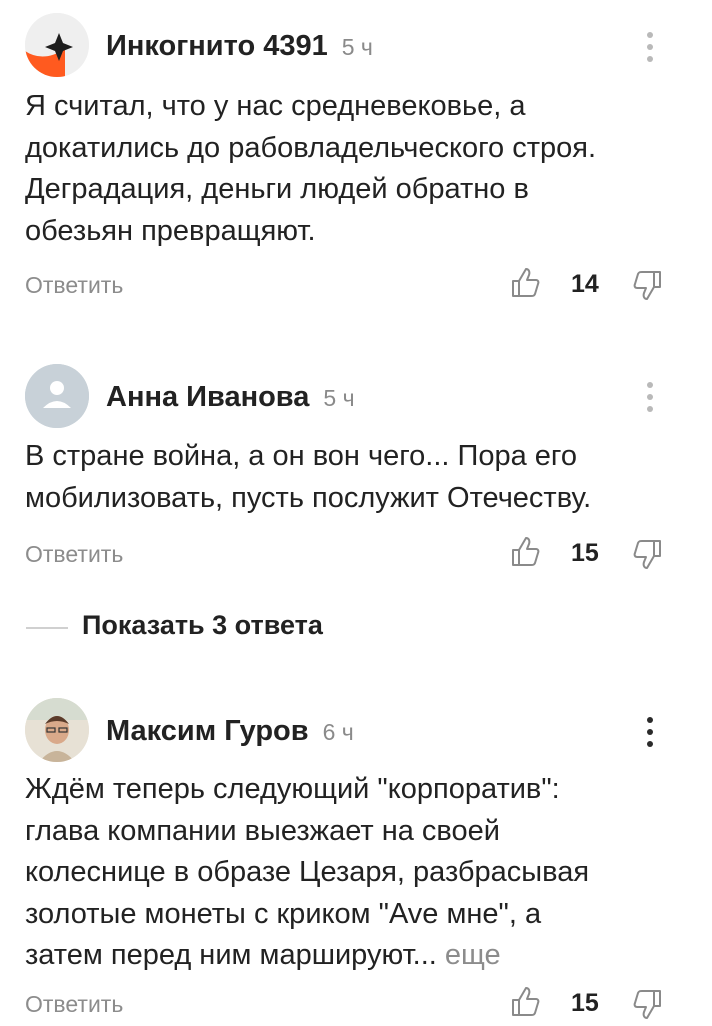 The width and height of the screenshot is (712, 1026). What do you see at coordinates (585, 284) in the screenshot?
I see `like-count: 14` at bounding box center [585, 284].